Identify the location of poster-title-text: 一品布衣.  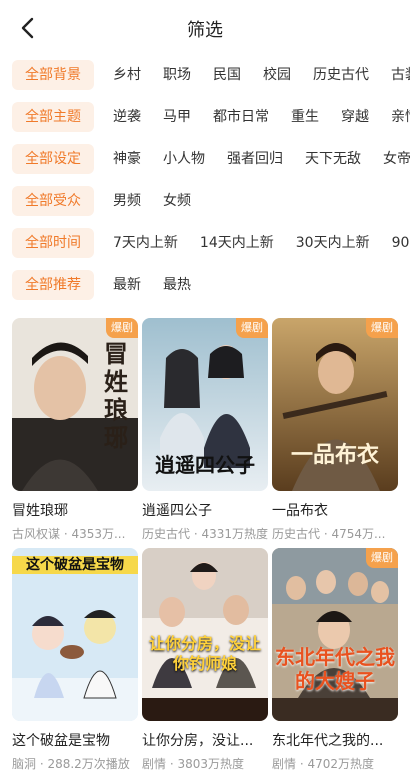
(334, 455).